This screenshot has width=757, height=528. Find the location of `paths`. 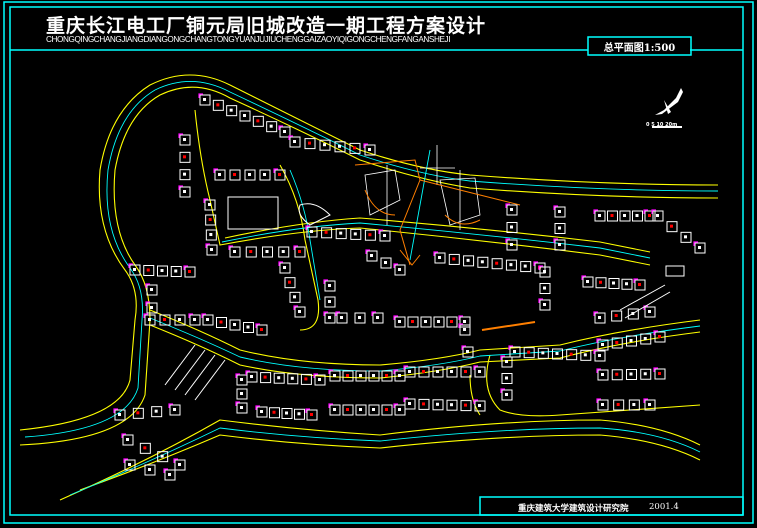

paths is located at coordinates (445, 245).